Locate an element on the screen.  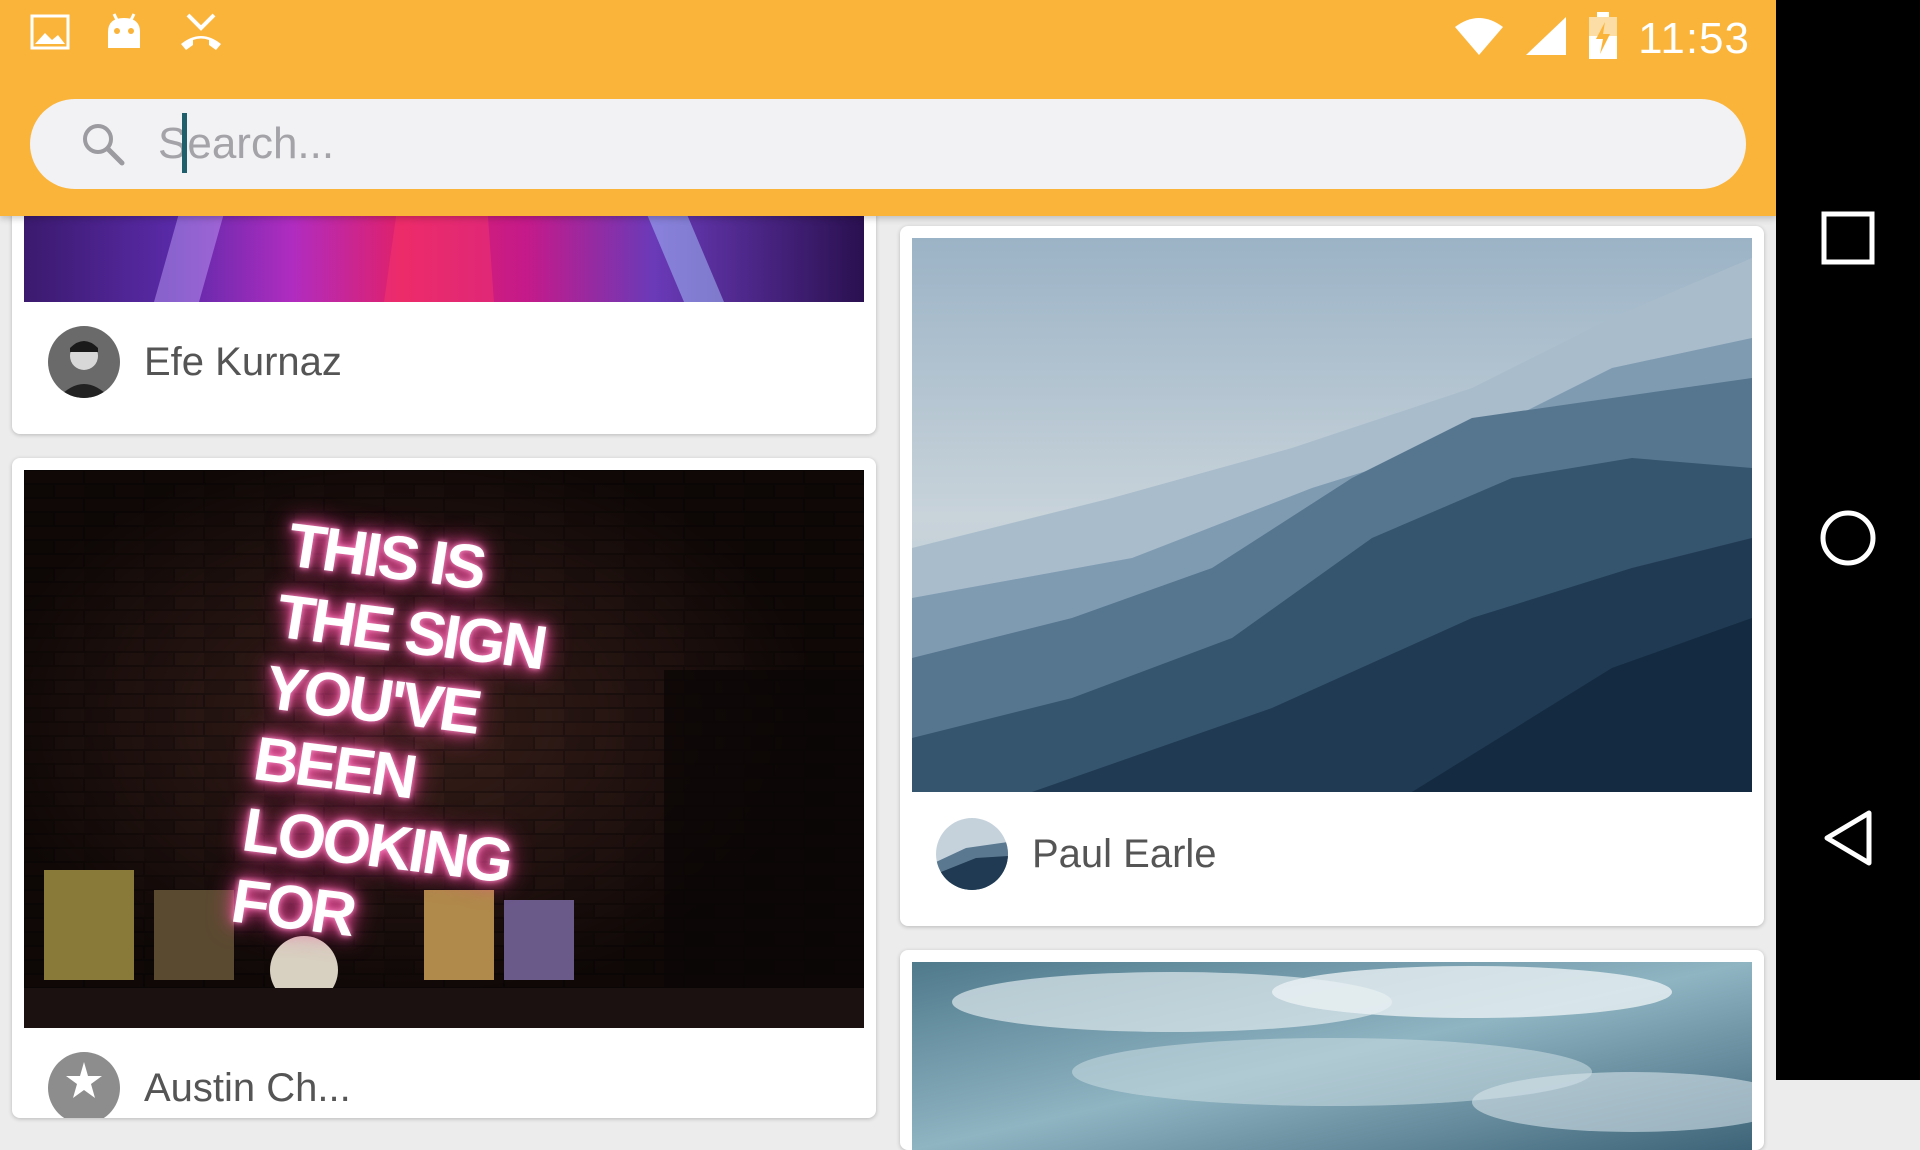
author-row: Paul Earle is located at coordinates (1076, 854).